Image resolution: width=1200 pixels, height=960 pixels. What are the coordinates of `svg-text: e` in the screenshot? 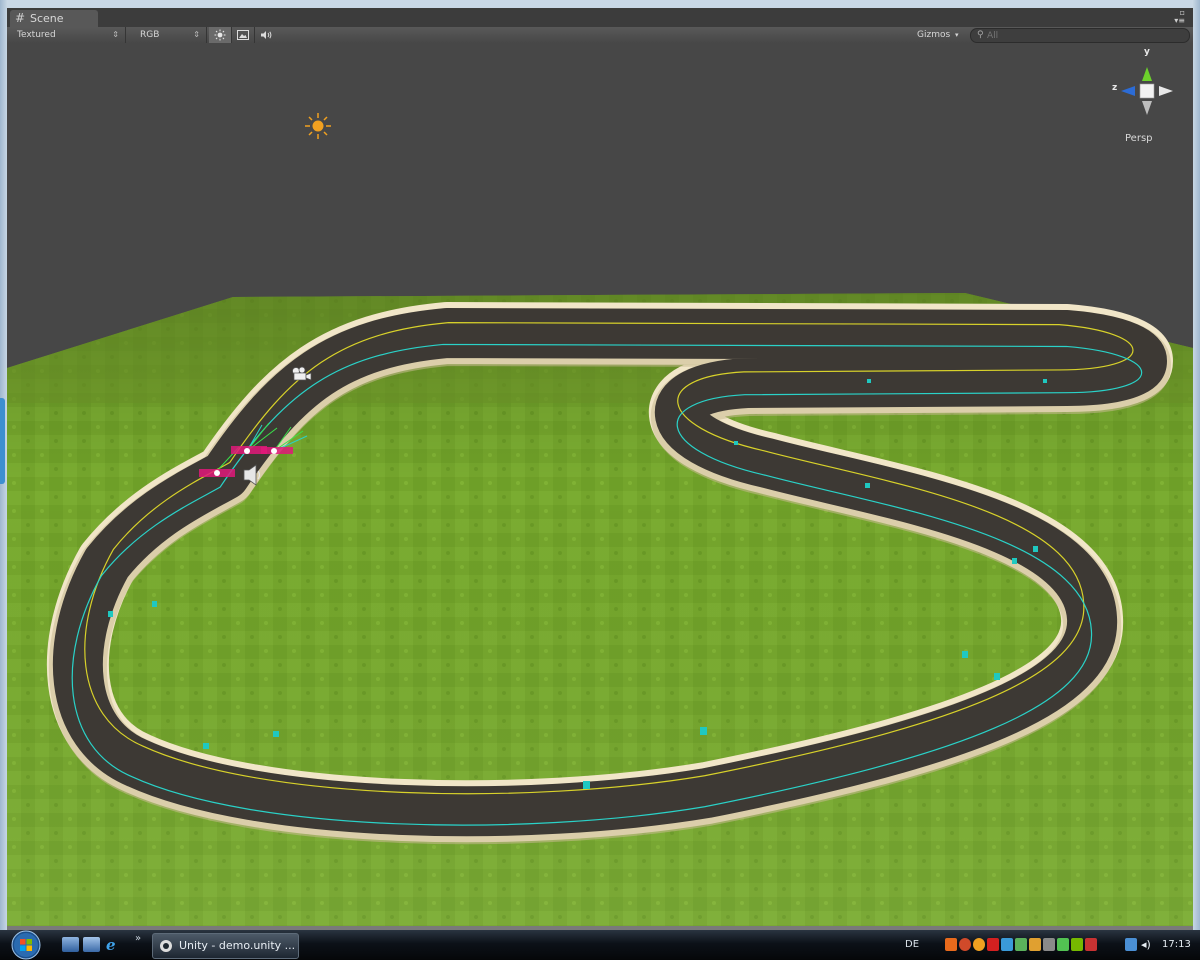 It's located at (111, 944).